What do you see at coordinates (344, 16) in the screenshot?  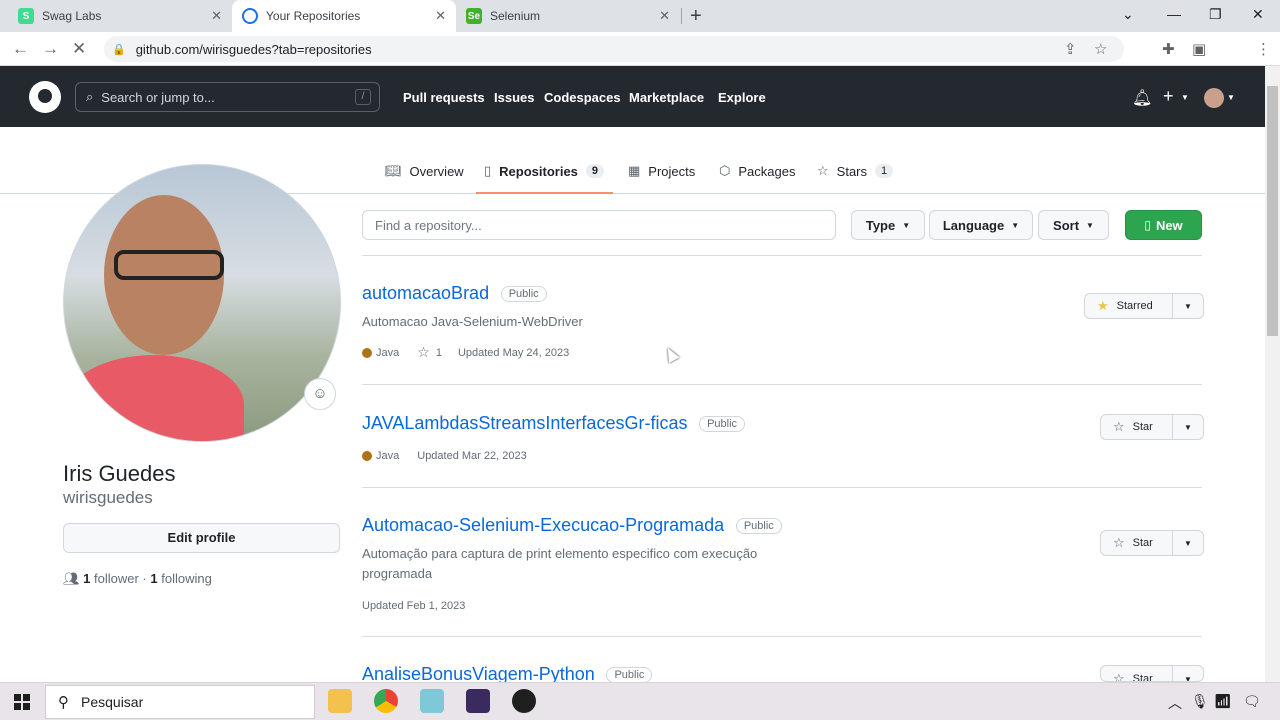 I see `tab-your-repositories: Your Repositories ✕` at bounding box center [344, 16].